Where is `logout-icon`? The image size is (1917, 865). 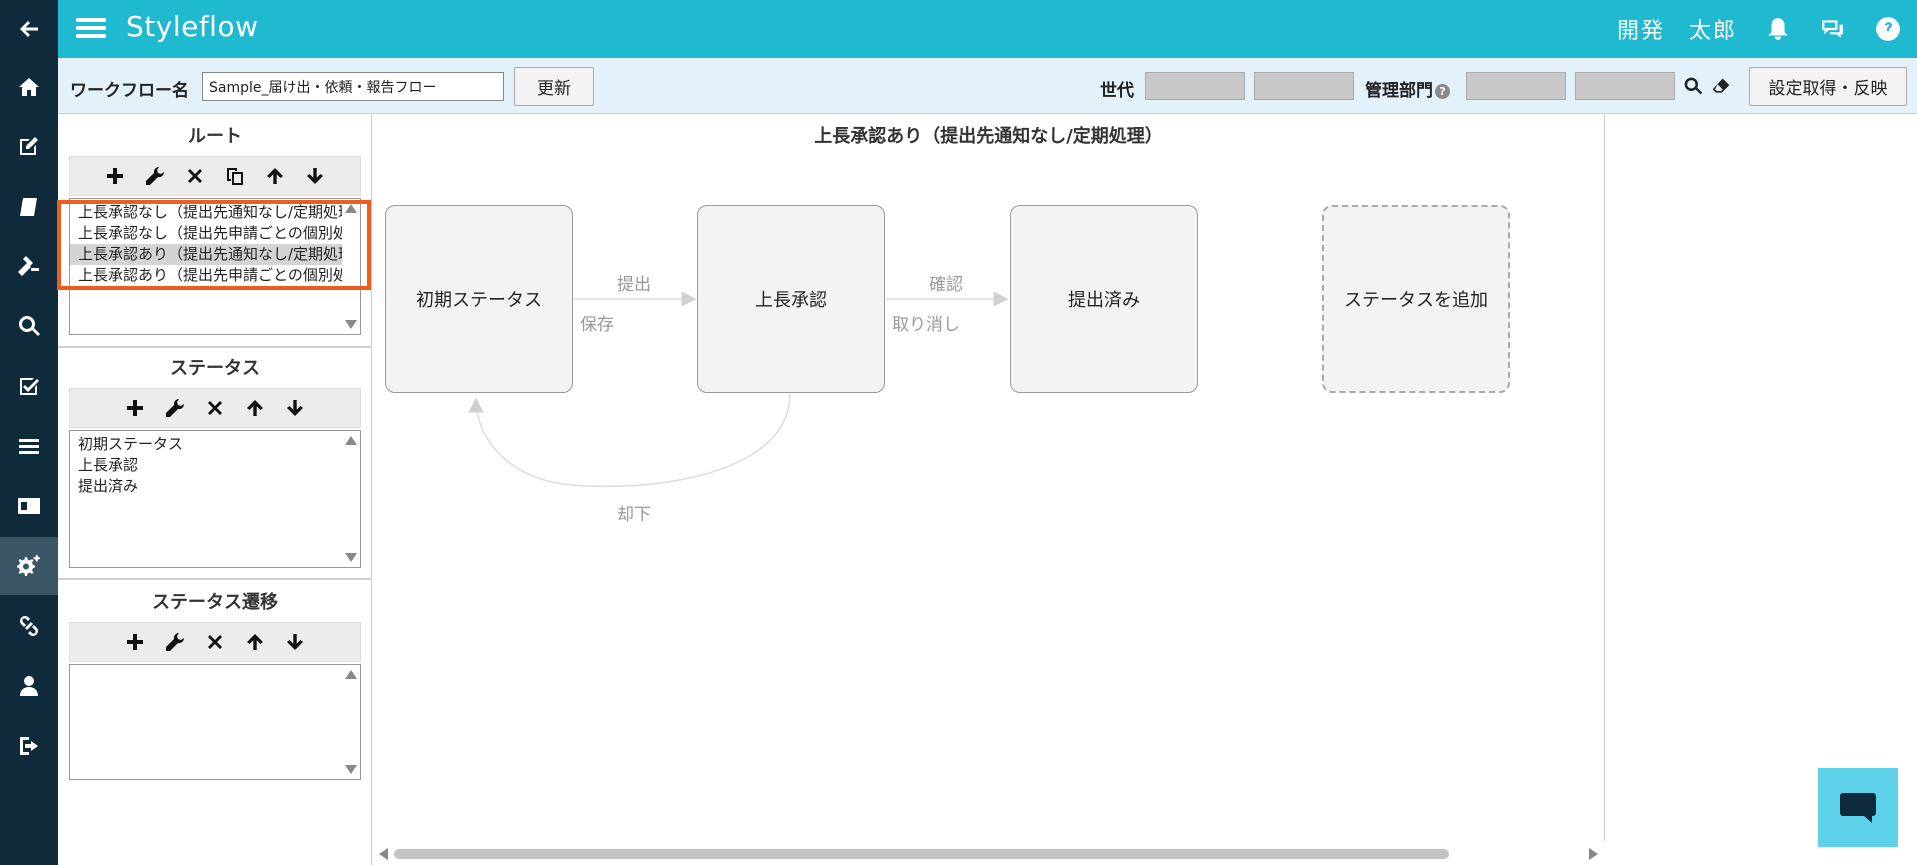
logout-icon is located at coordinates (29, 746).